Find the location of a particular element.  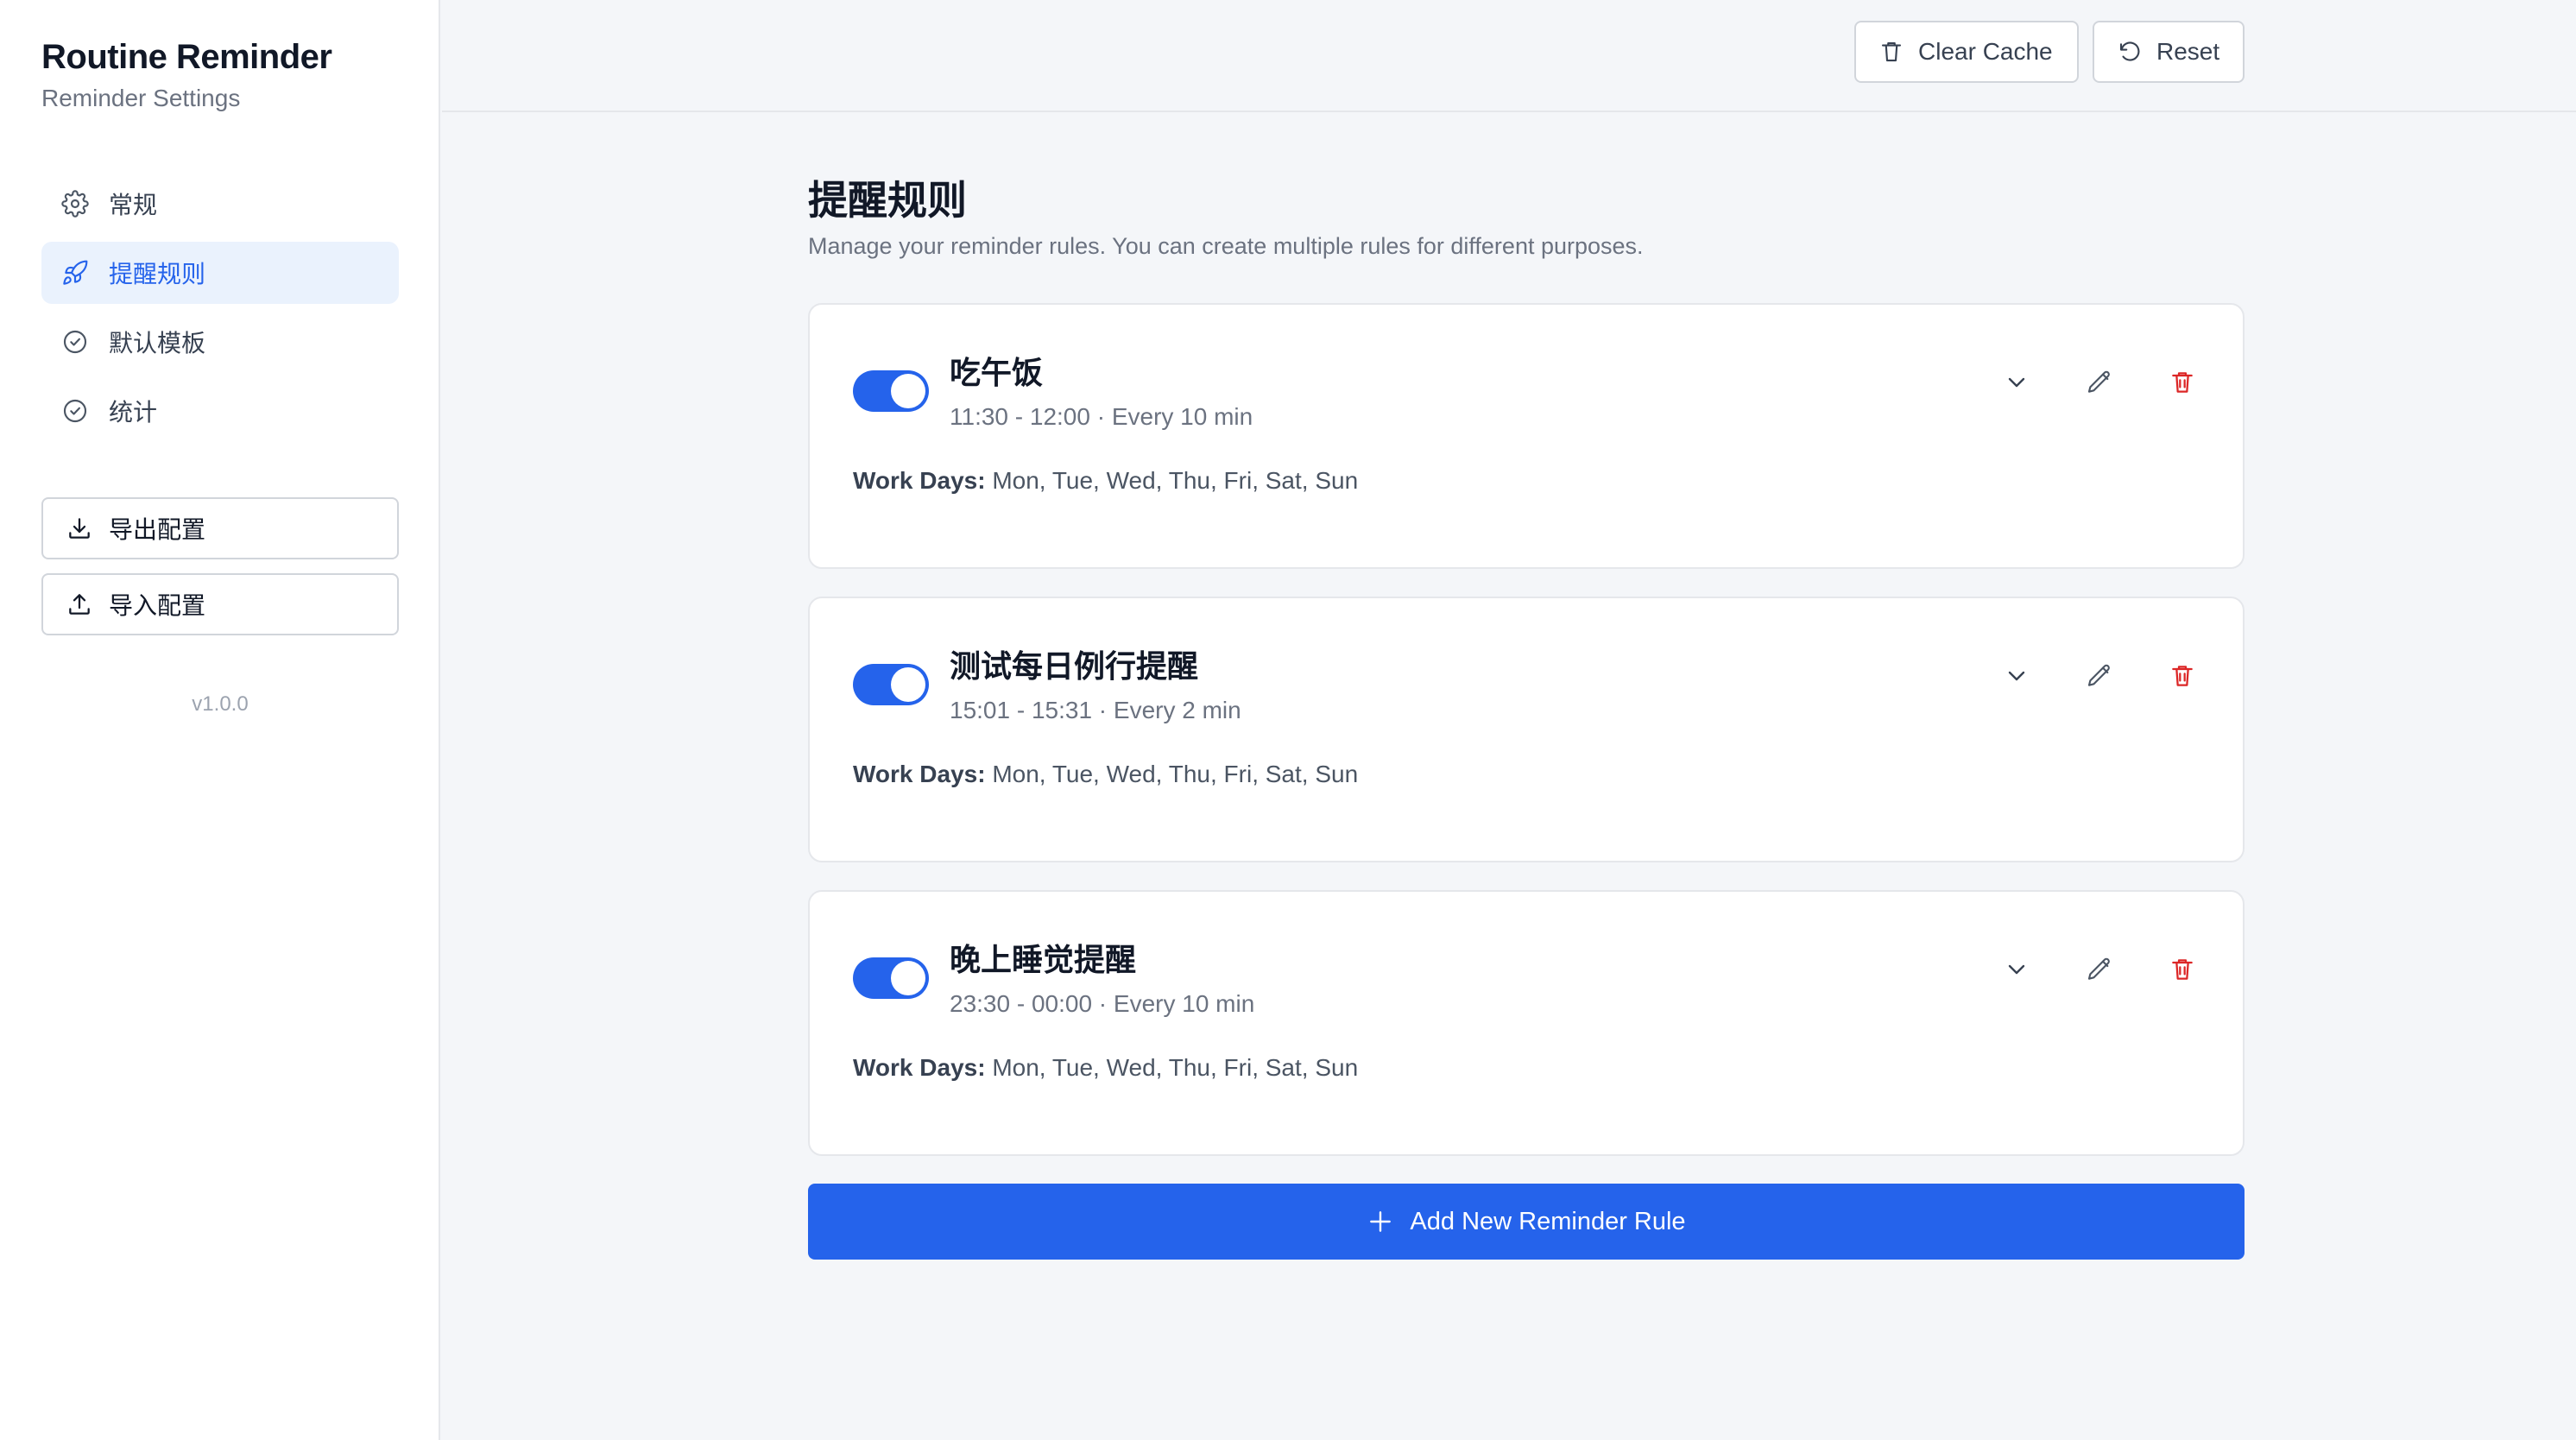

version-label: v1.0.0 is located at coordinates (220, 704).